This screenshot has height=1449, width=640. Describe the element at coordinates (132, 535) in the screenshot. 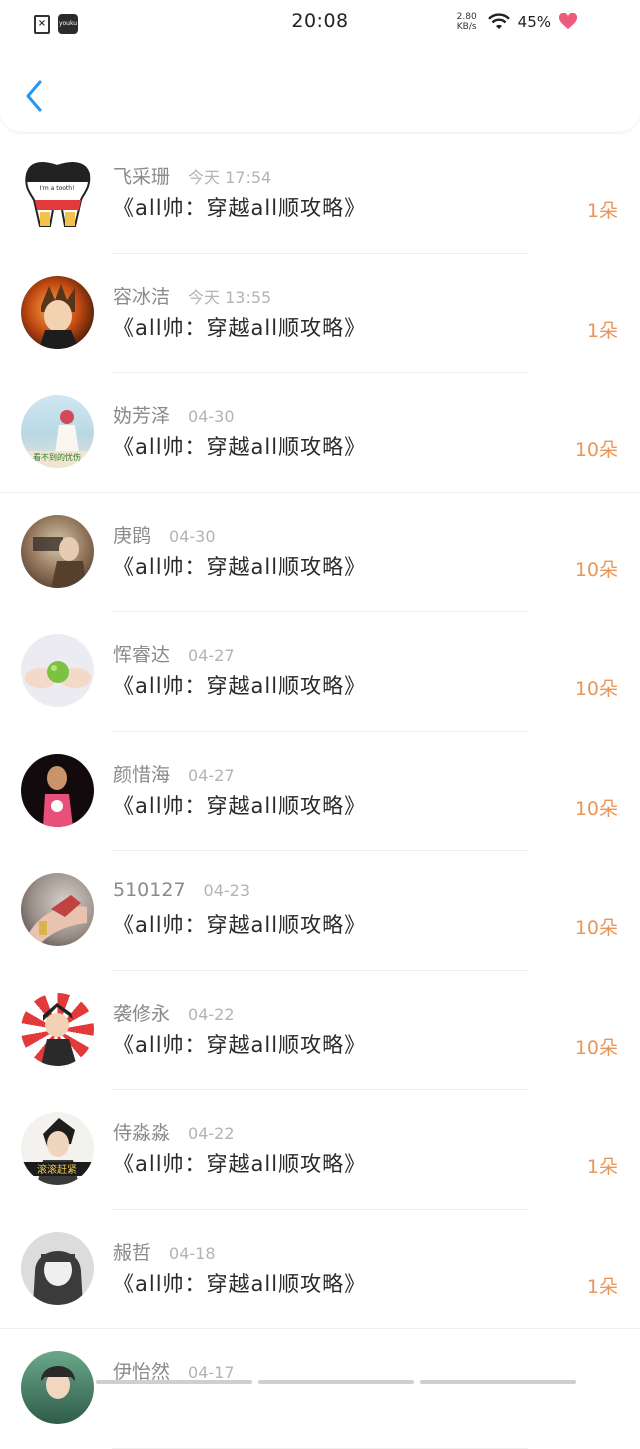

I see `sender-name: 庚鹍` at that location.